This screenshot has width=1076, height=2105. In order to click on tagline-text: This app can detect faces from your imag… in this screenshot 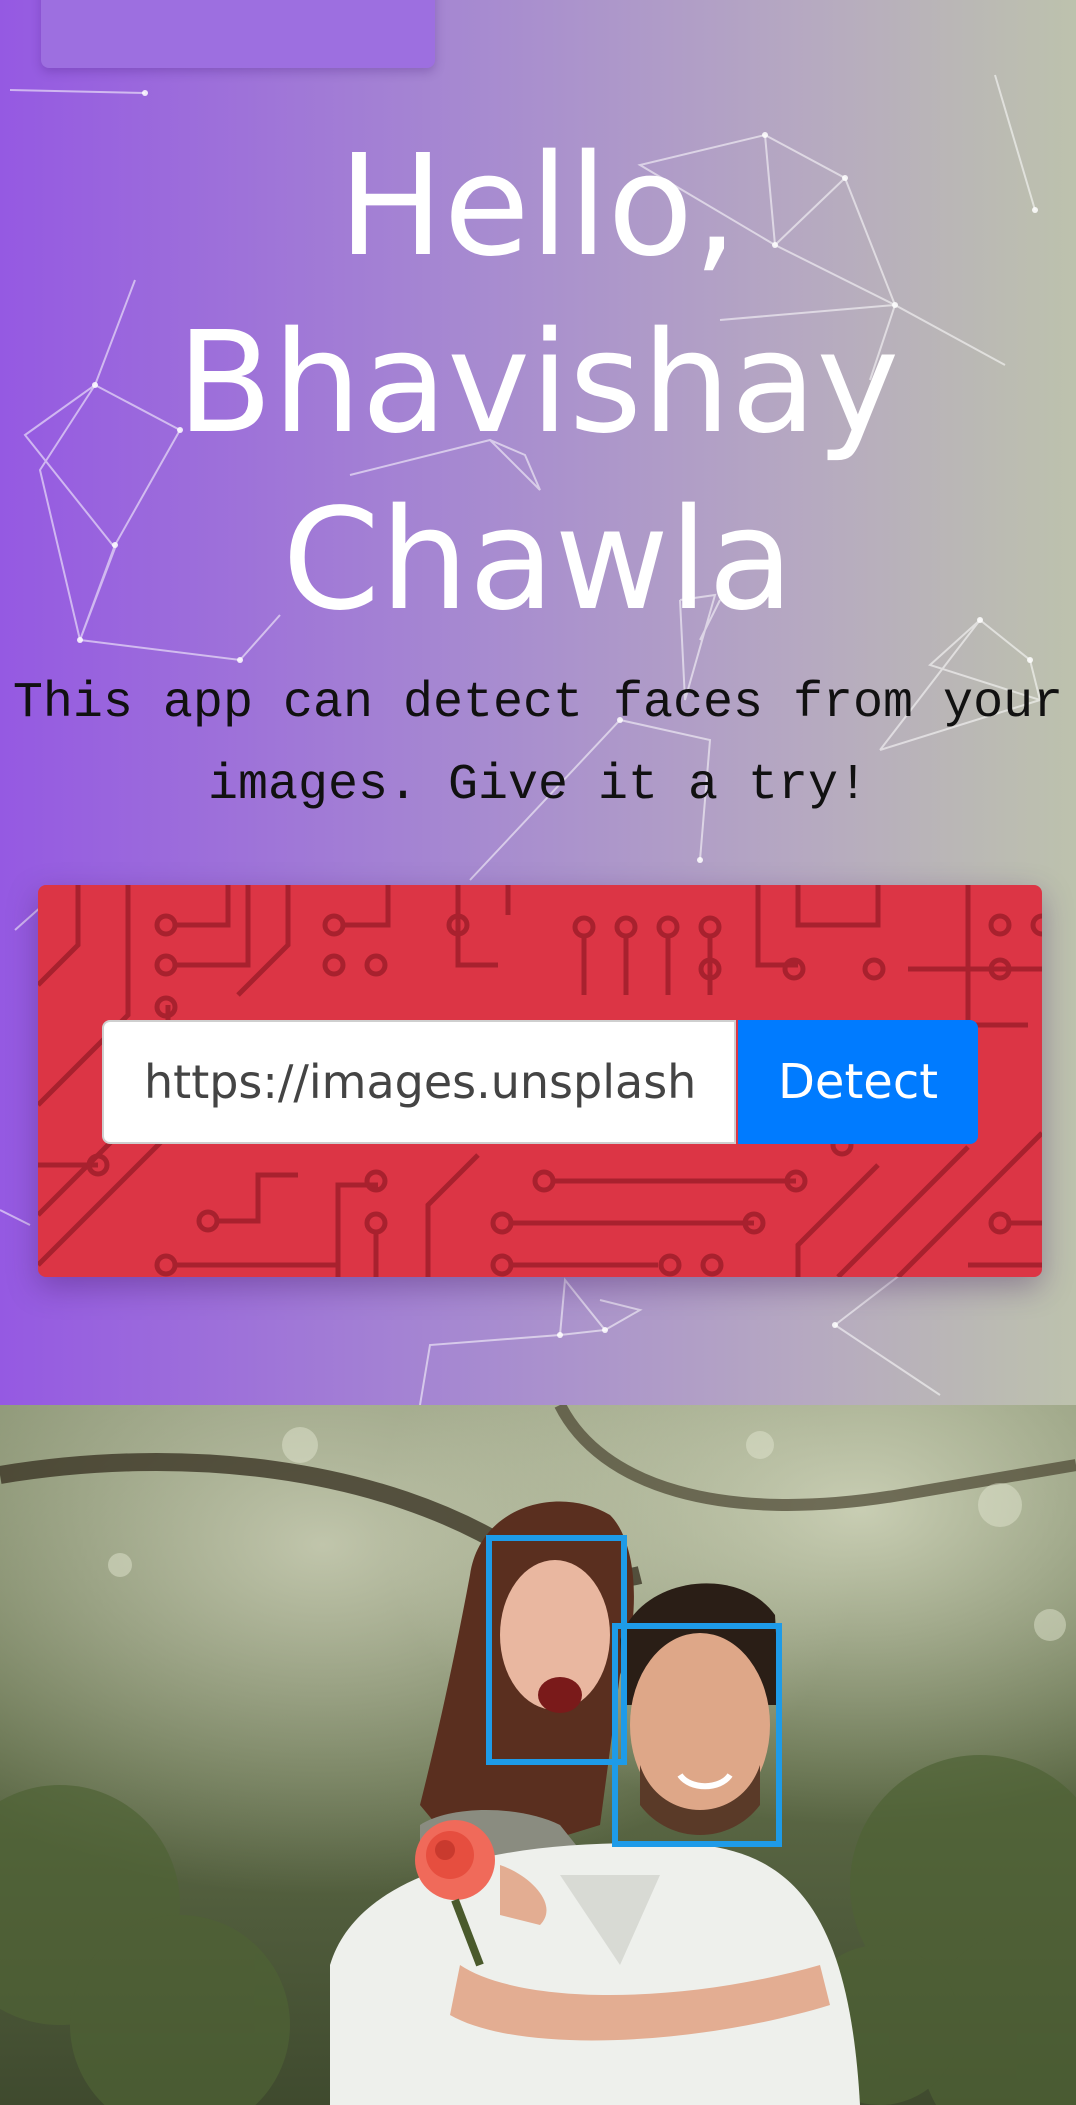, I will do `click(538, 744)`.